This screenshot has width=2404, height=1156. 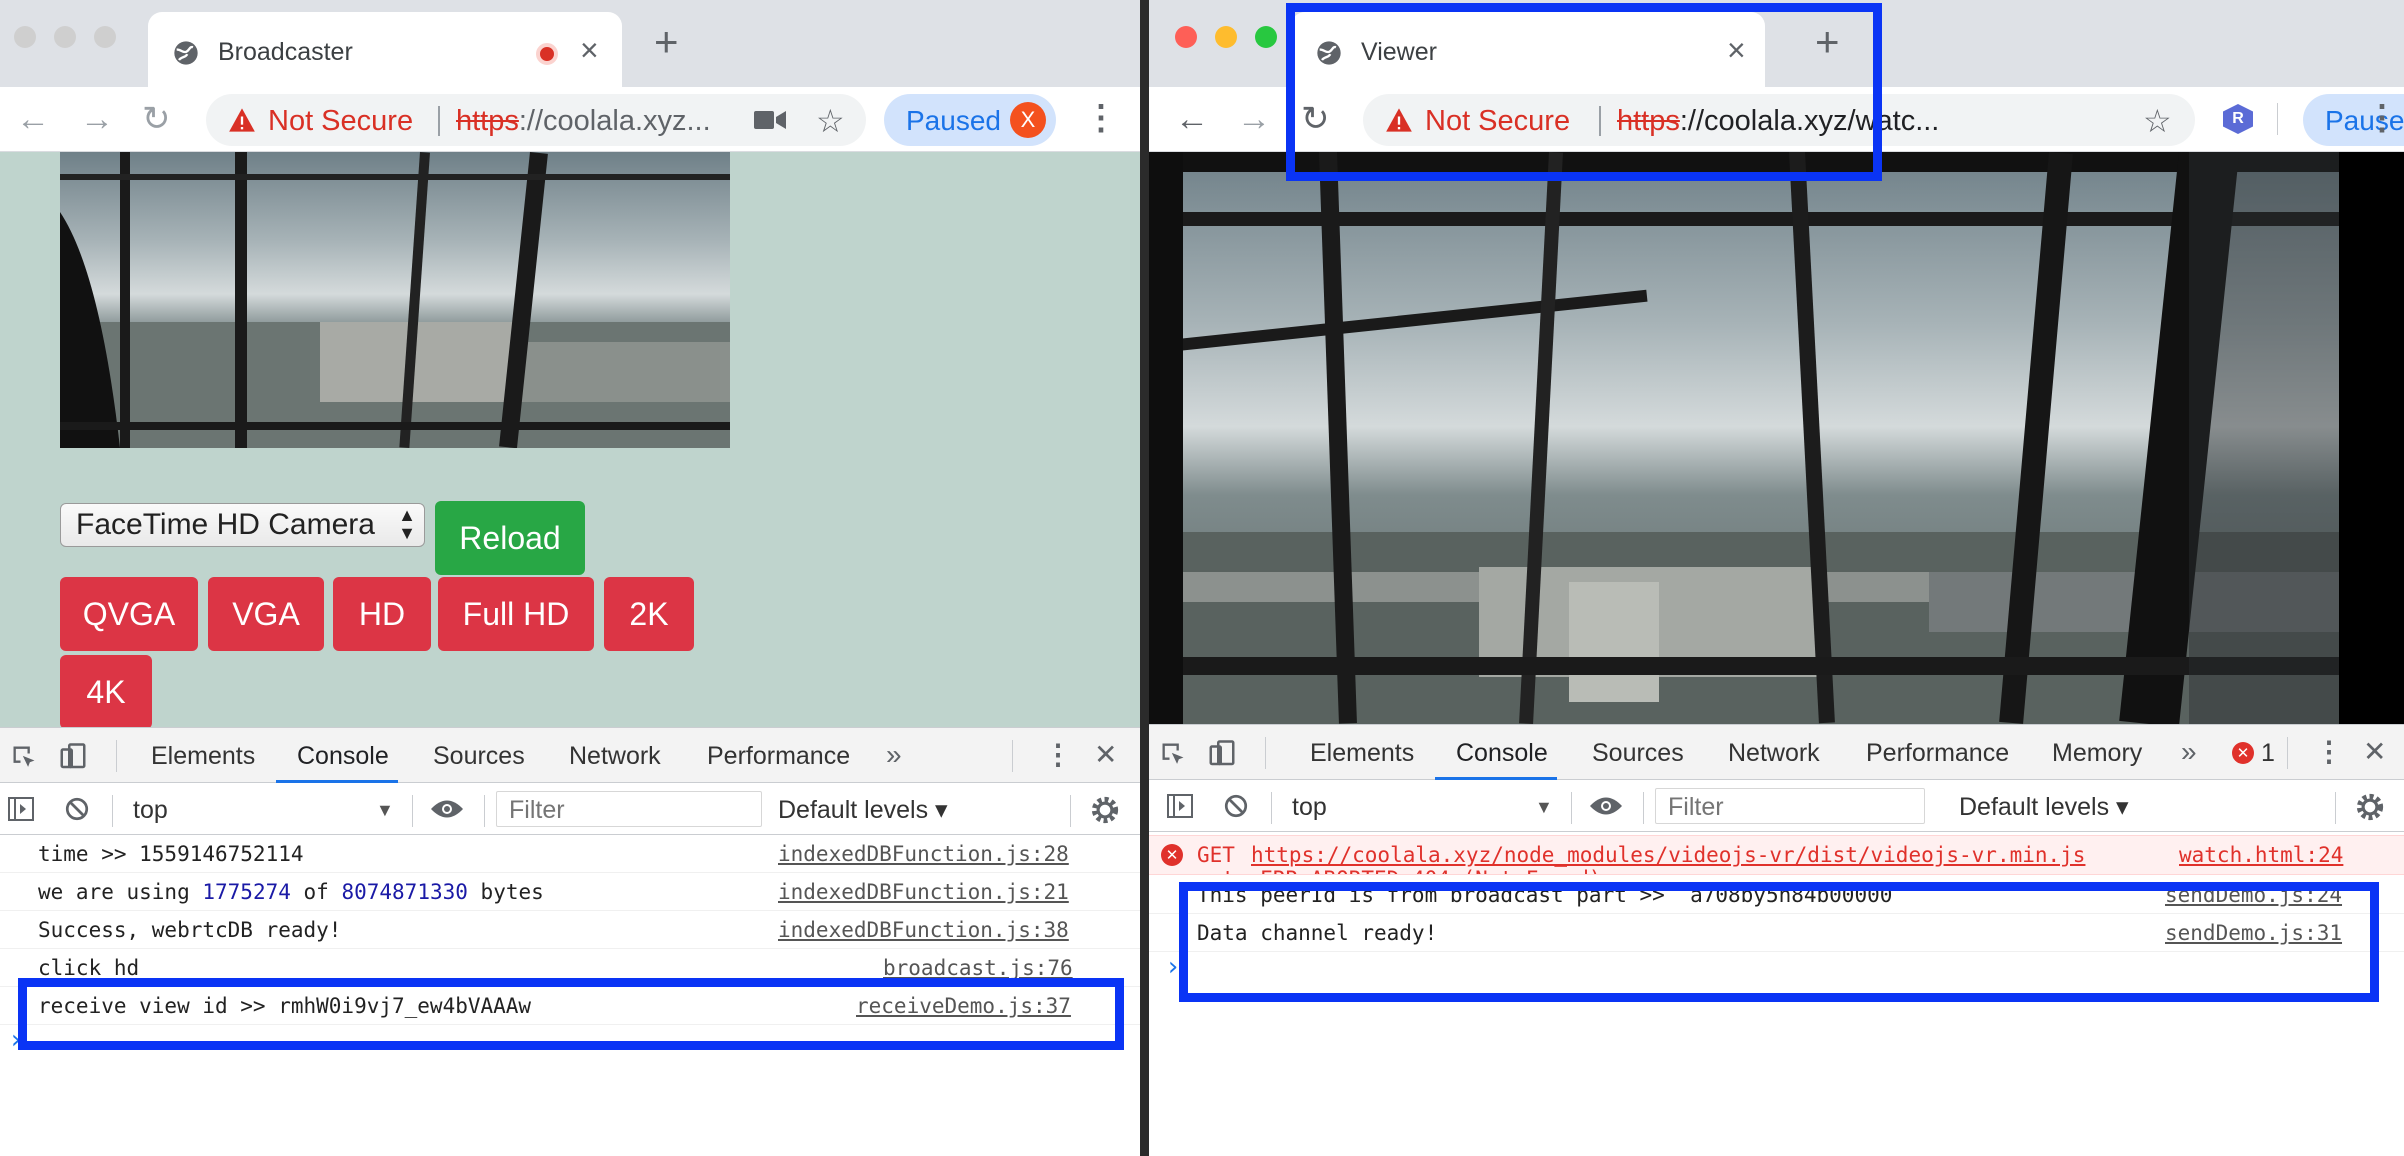 What do you see at coordinates (649, 614) in the screenshot?
I see `2k-button: 2K` at bounding box center [649, 614].